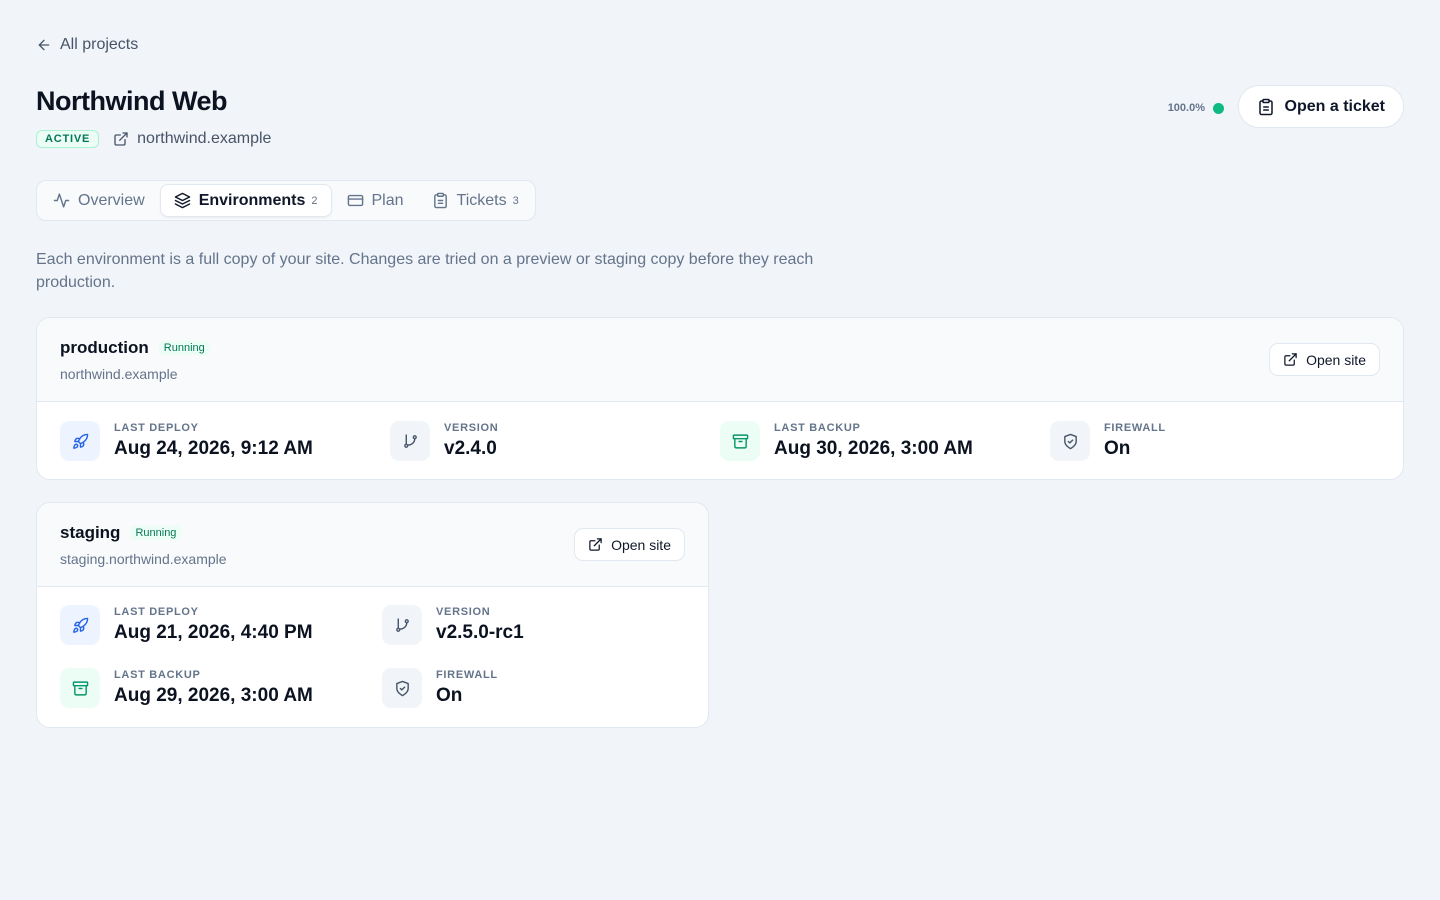 The width and height of the screenshot is (1440, 900). Describe the element at coordinates (213, 632) in the screenshot. I see `stat-value: Aug 21, 2026, 4:40 PM` at that location.